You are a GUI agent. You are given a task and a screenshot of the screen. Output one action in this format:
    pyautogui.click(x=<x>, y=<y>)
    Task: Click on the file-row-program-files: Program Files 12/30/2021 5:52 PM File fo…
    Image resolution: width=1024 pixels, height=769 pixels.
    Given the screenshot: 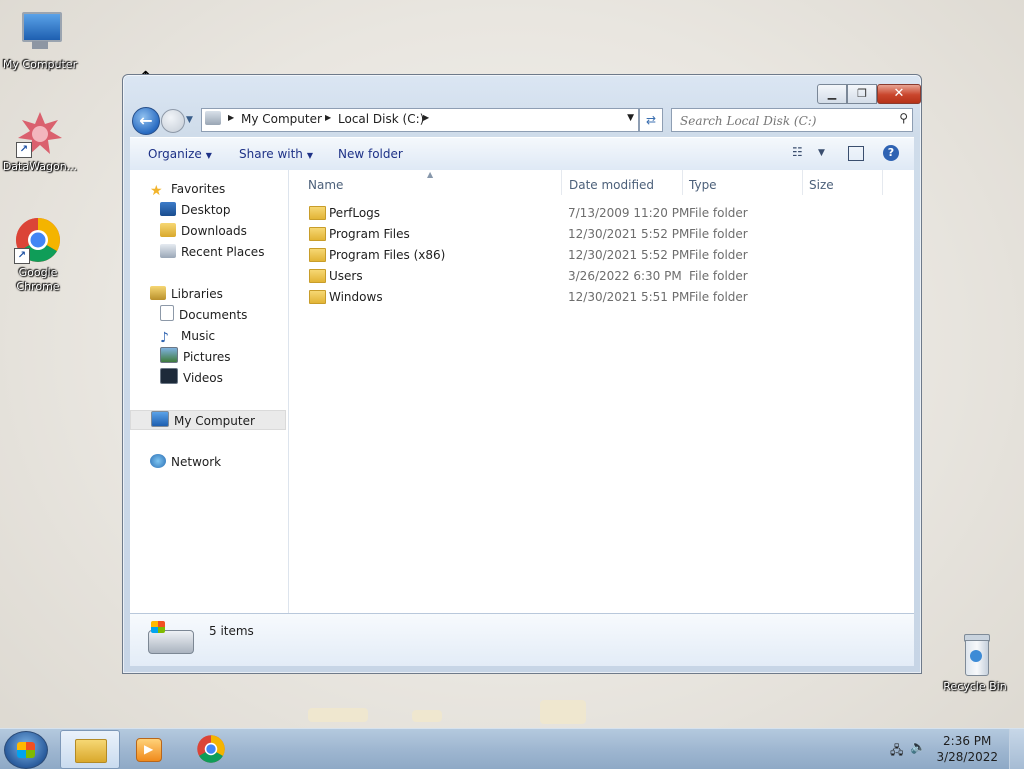 What is the action you would take?
    pyautogui.click(x=601, y=233)
    